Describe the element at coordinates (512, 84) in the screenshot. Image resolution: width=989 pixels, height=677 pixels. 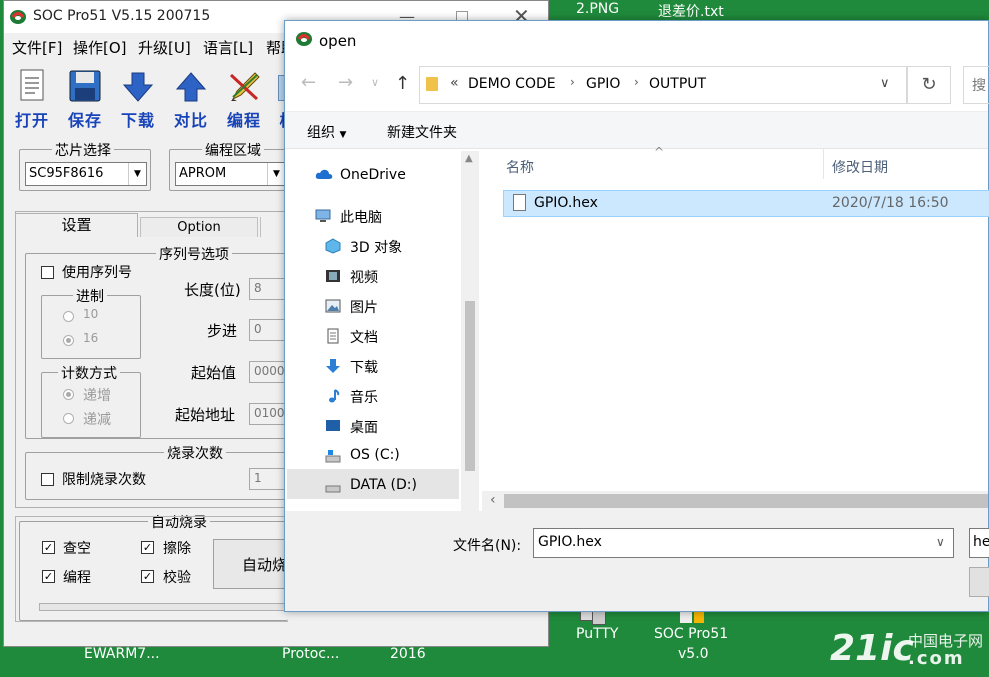
I see `path-demo-code: DEMO CODE` at that location.